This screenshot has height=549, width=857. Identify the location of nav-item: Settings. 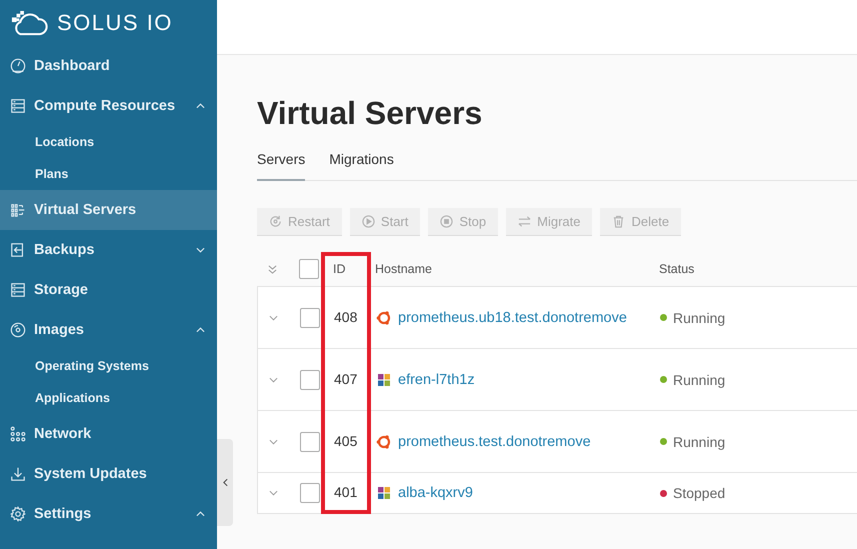
(108, 514).